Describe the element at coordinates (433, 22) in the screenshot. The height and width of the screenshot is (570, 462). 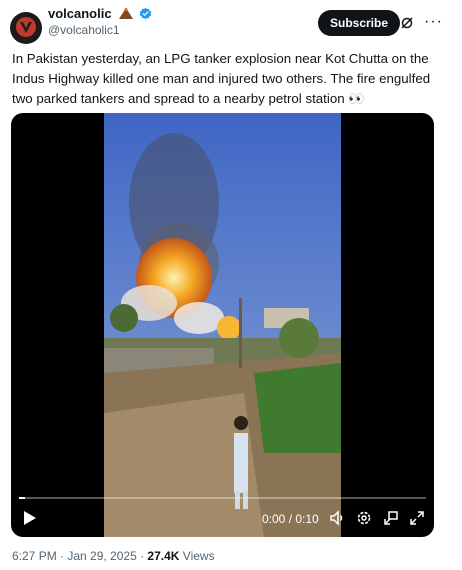
I see `more-options-icon: ···` at that location.